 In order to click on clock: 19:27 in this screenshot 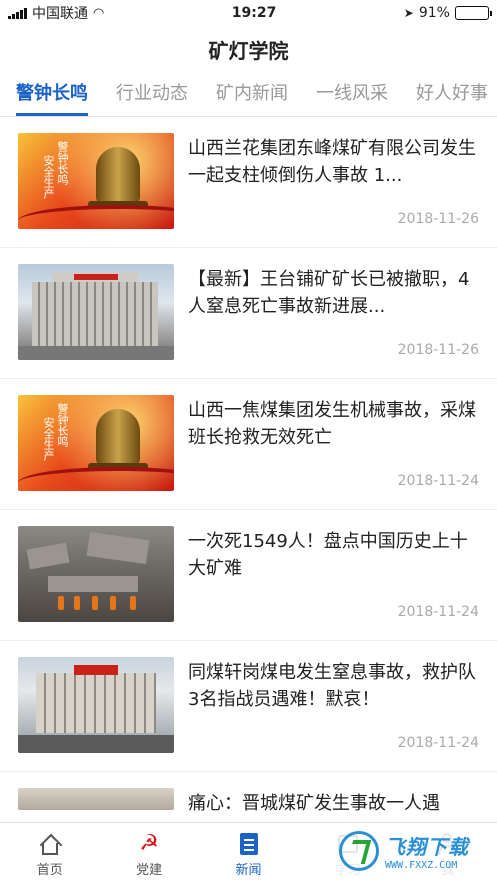, I will do `click(254, 13)`.